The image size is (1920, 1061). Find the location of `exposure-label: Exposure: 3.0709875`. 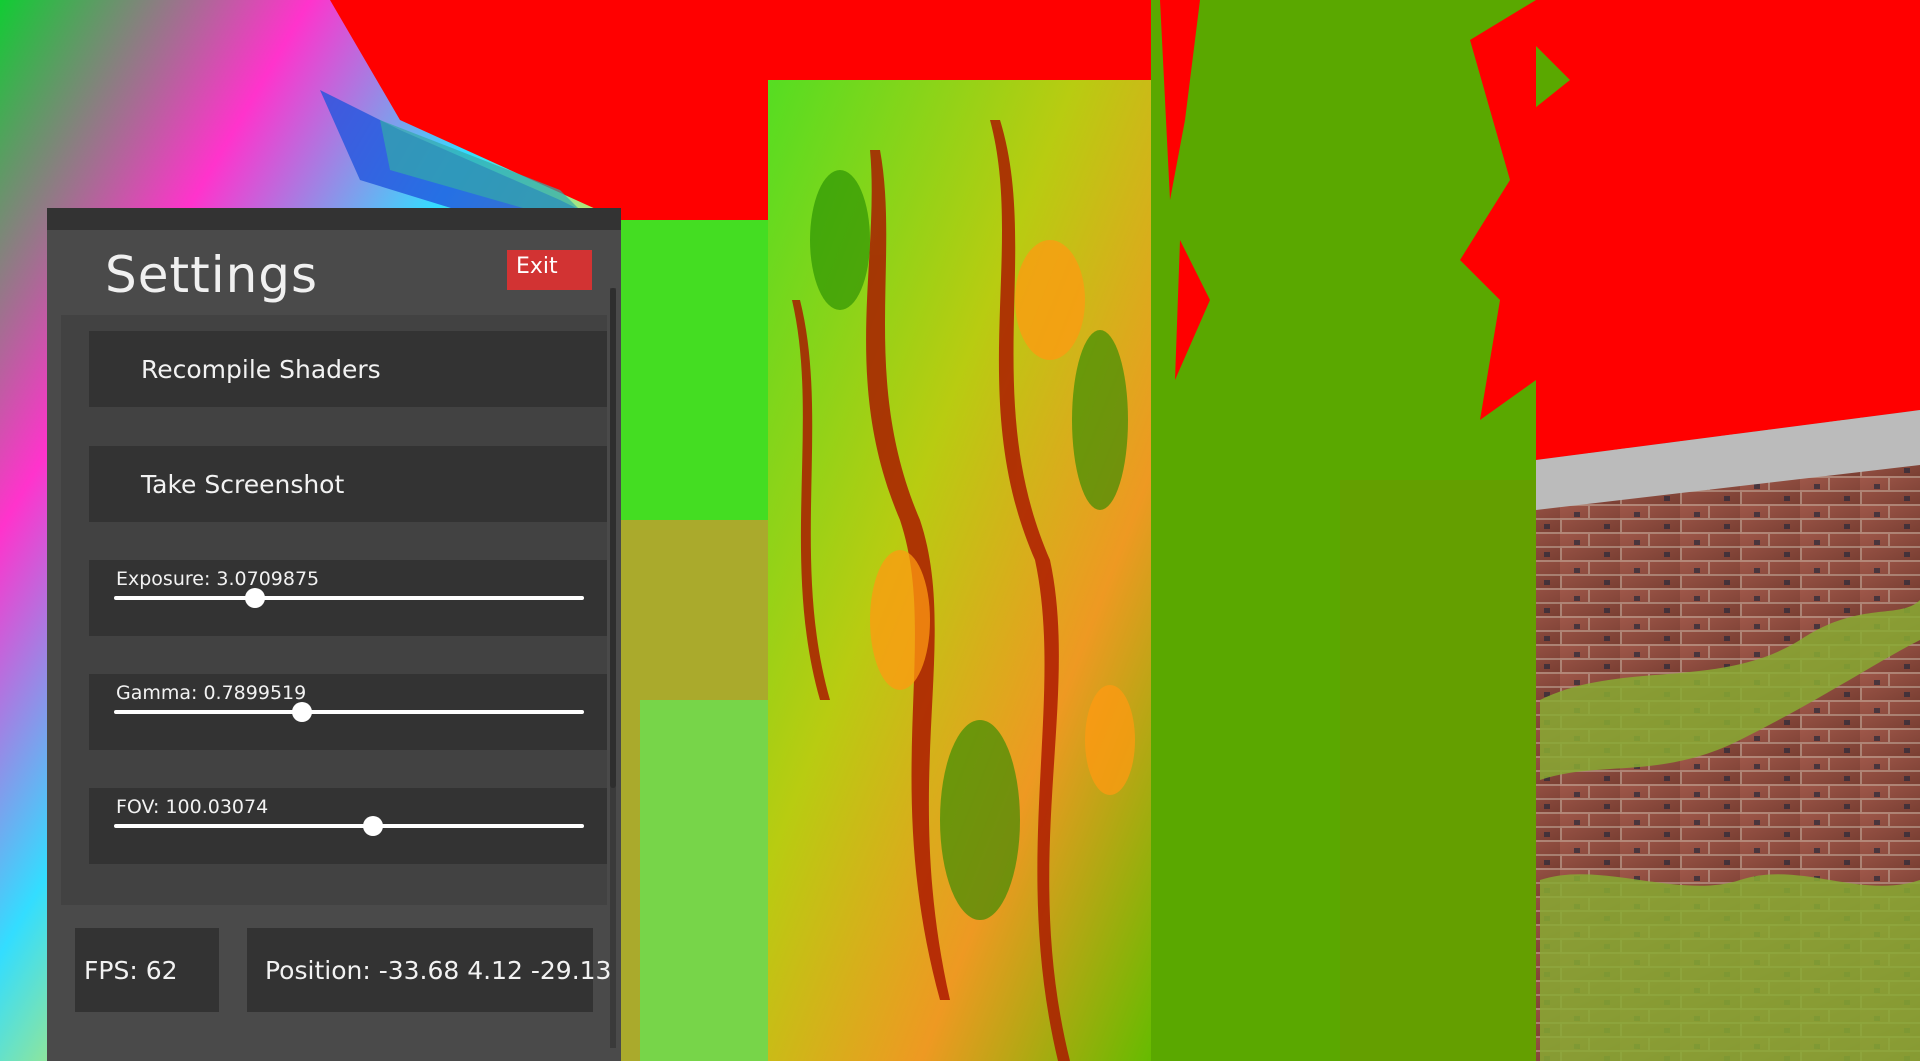

exposure-label: Exposure: 3.0709875 is located at coordinates (218, 579).